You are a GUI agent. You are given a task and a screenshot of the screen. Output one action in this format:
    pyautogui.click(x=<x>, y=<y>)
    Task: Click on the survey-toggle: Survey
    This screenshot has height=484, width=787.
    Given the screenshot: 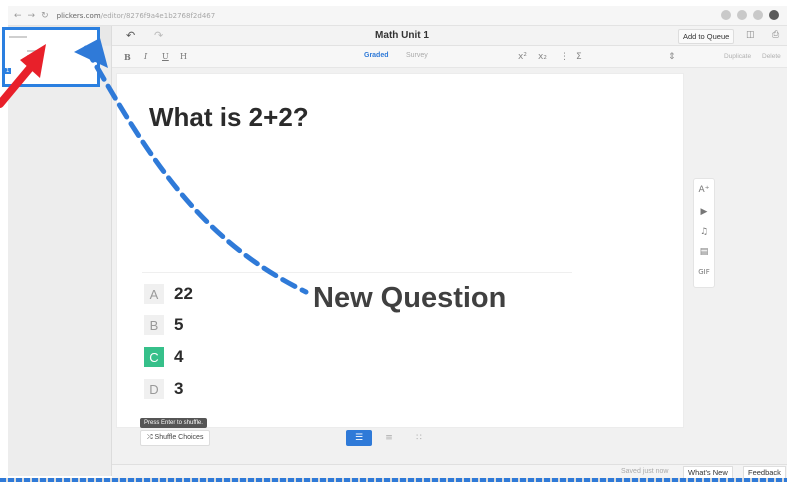 What is the action you would take?
    pyautogui.click(x=417, y=55)
    